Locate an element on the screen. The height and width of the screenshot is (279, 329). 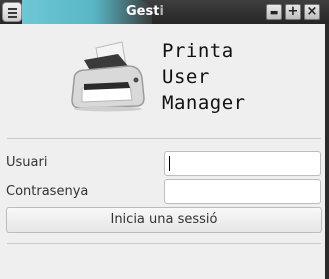
app-name: Printa User Manager is located at coordinates (204, 77).